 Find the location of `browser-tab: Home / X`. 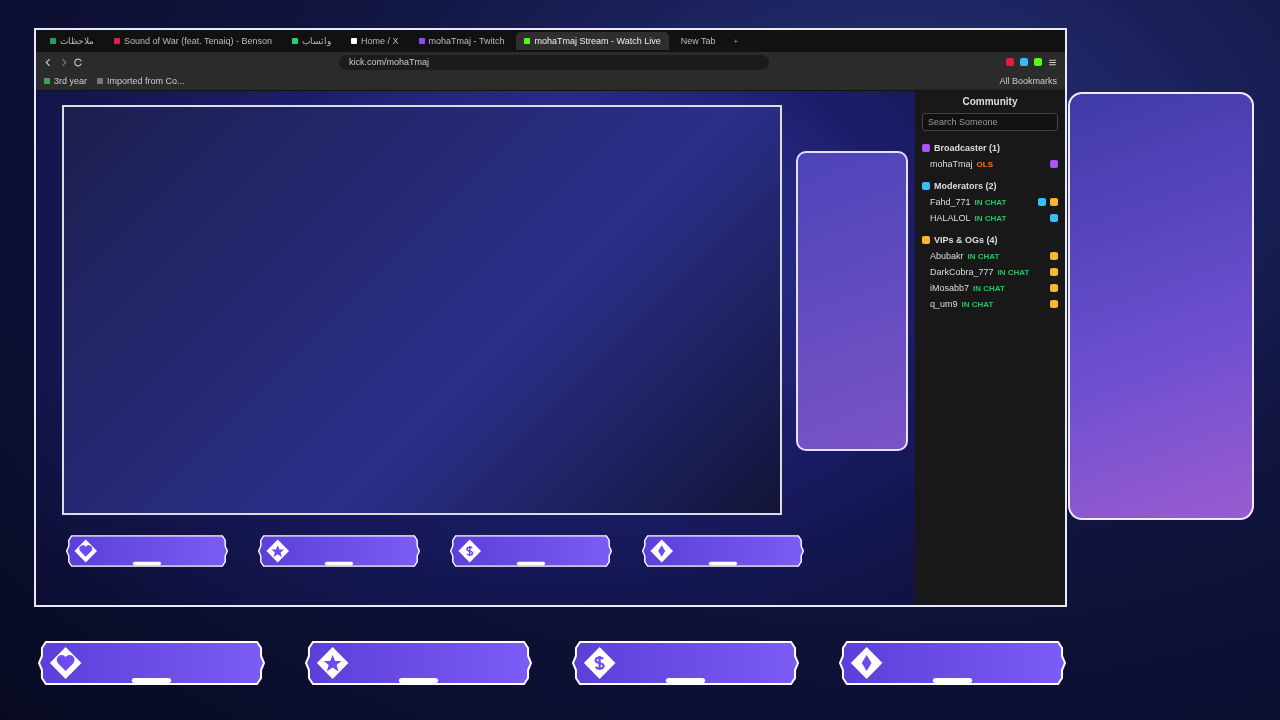

browser-tab: Home / X is located at coordinates (375, 41).